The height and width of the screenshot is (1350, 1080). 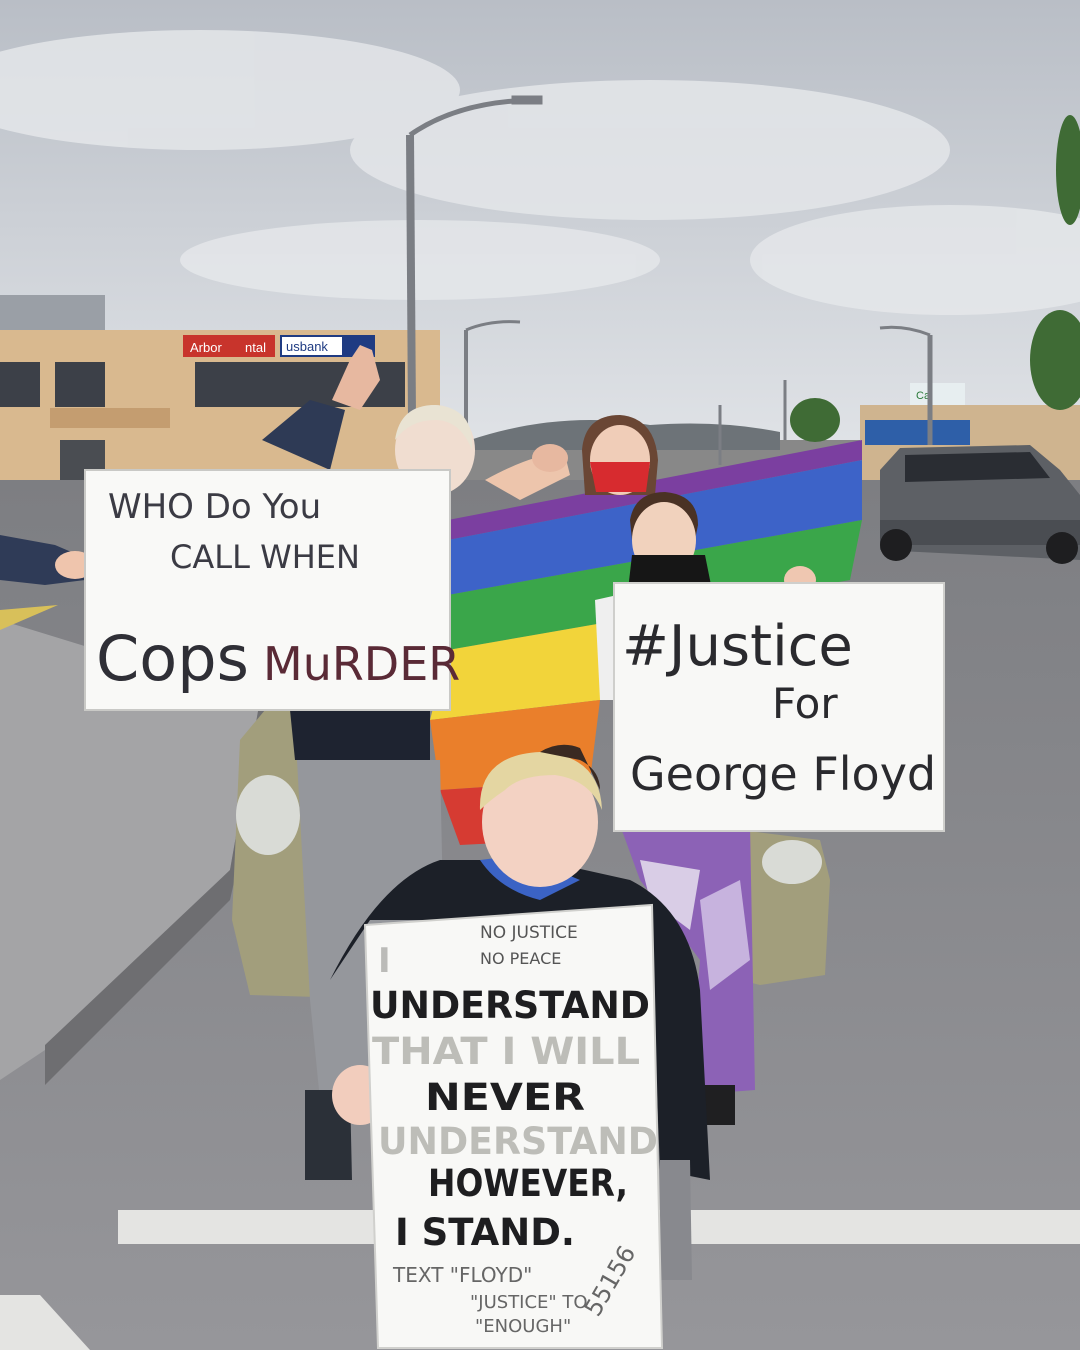 What do you see at coordinates (206, 347) in the screenshot?
I see `arbor-sign-text: Arbor` at bounding box center [206, 347].